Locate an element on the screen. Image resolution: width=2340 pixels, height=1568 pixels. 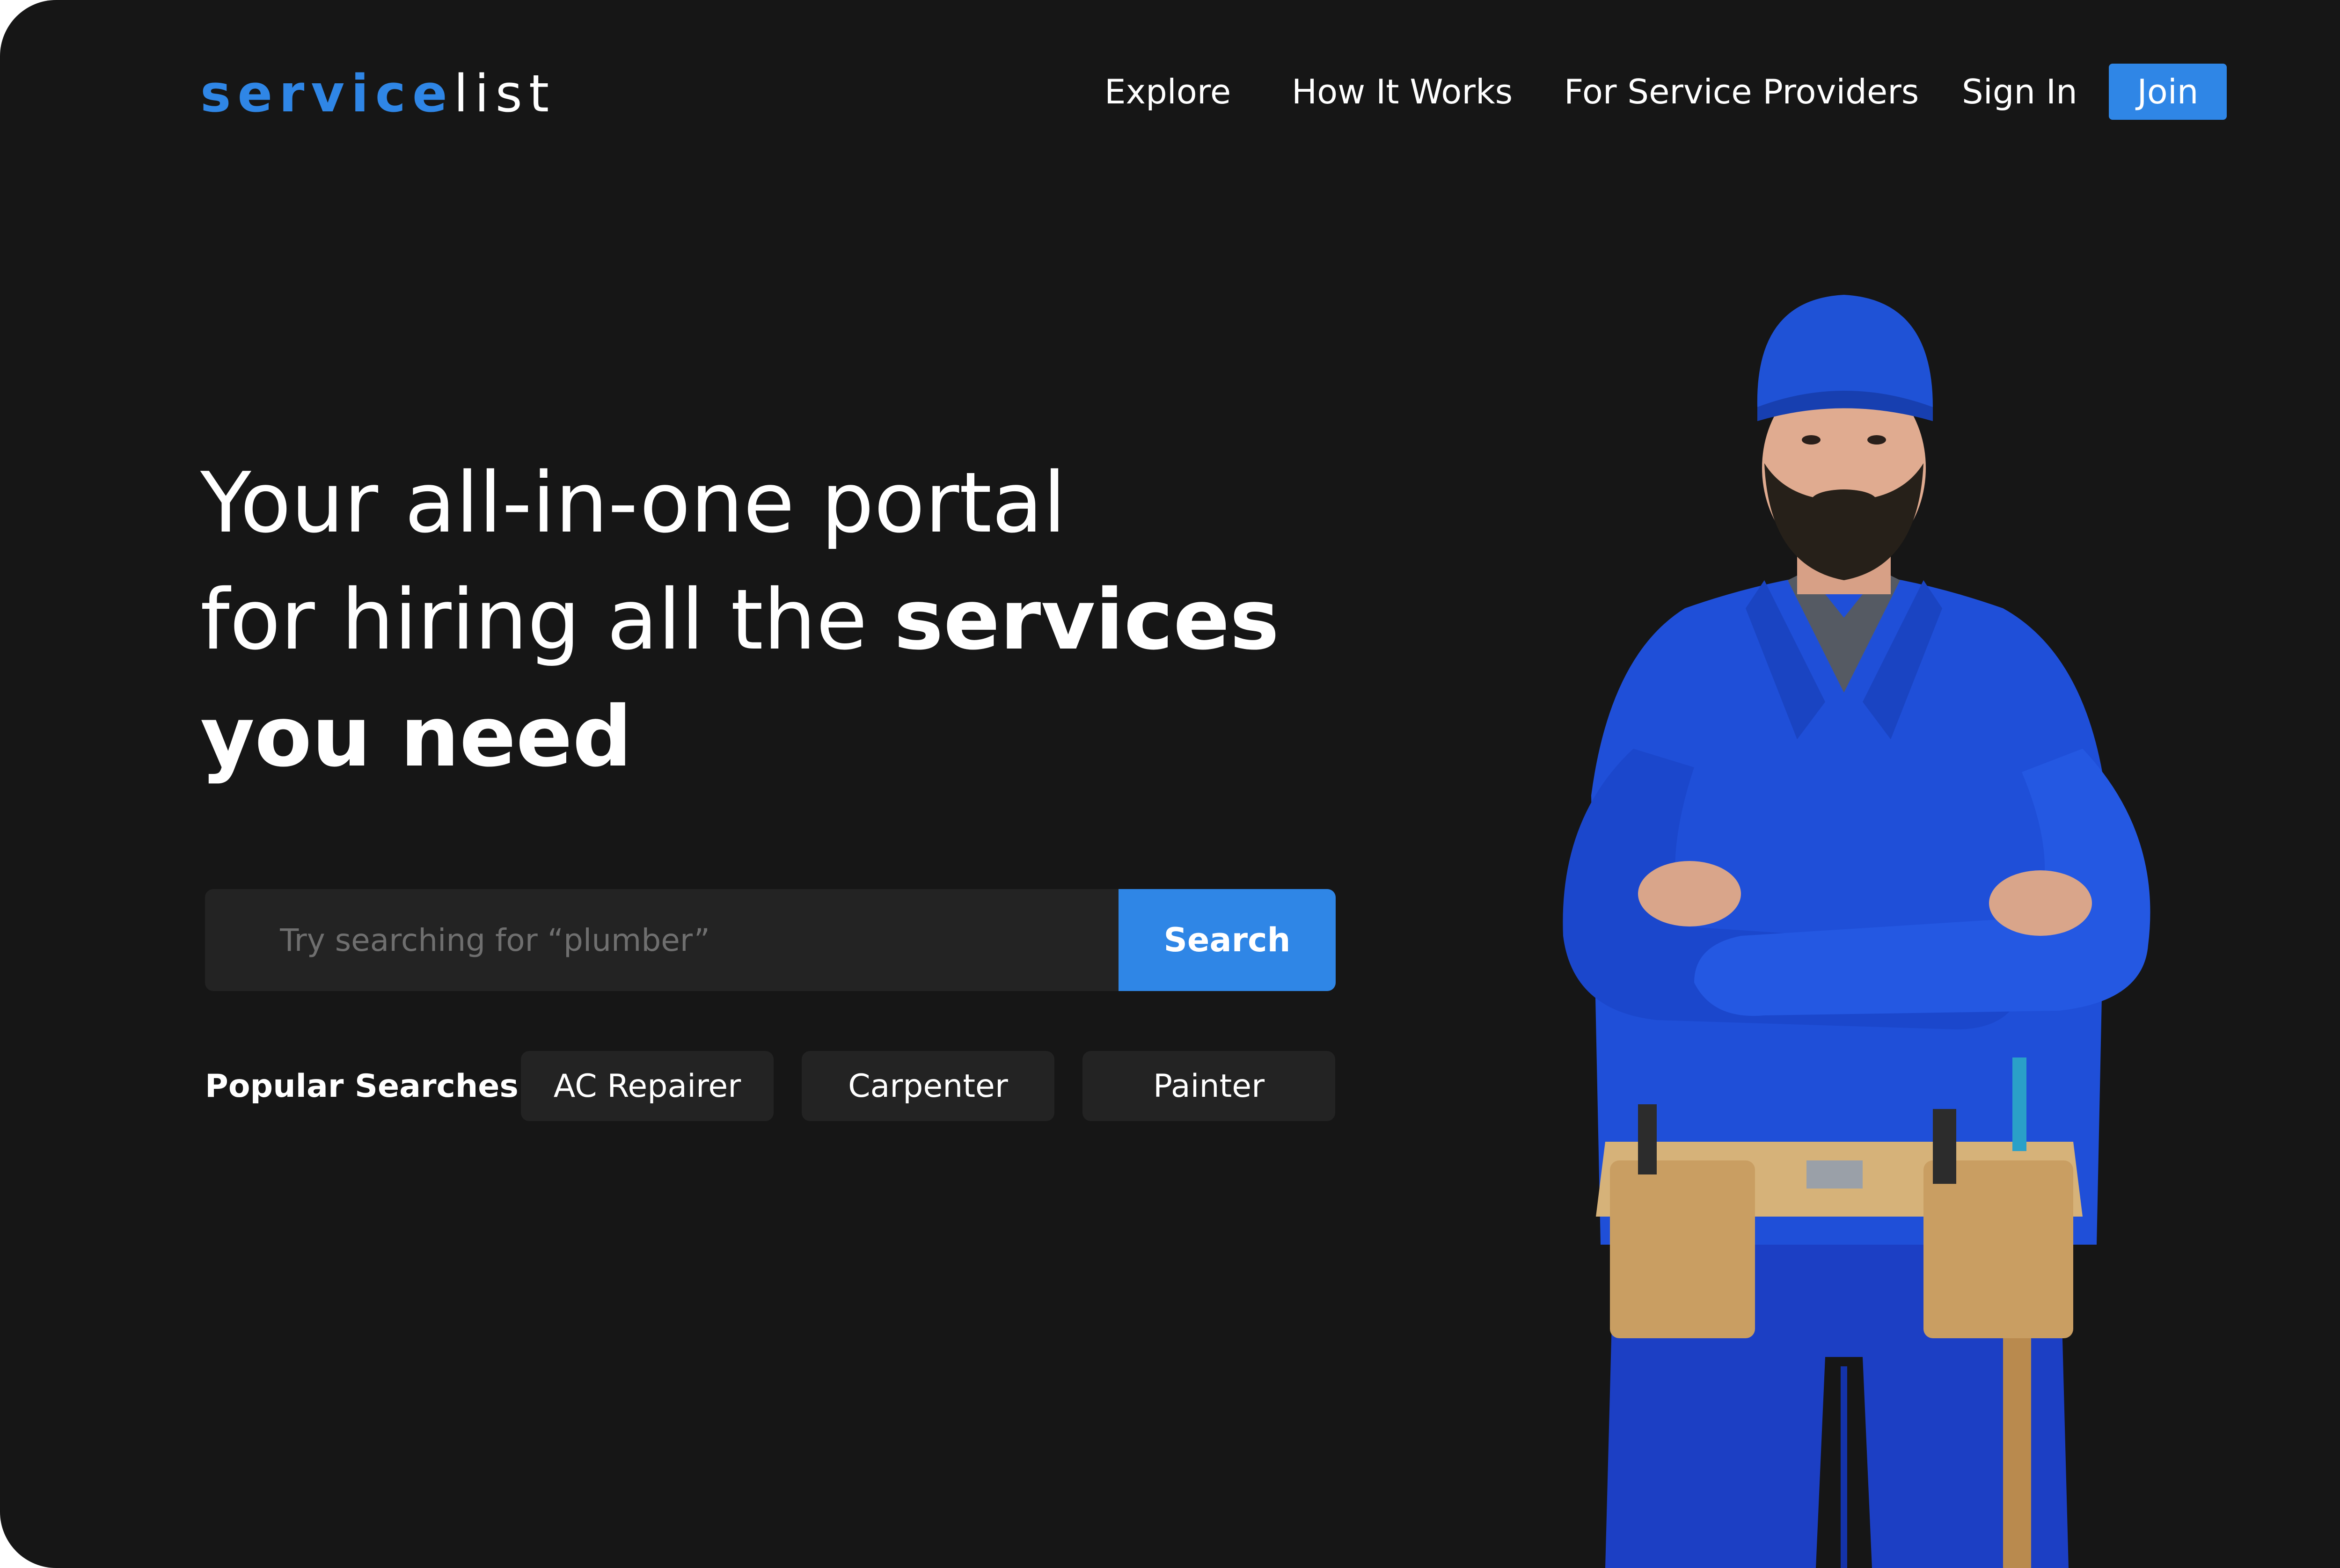
search-input is located at coordinates (662, 940).